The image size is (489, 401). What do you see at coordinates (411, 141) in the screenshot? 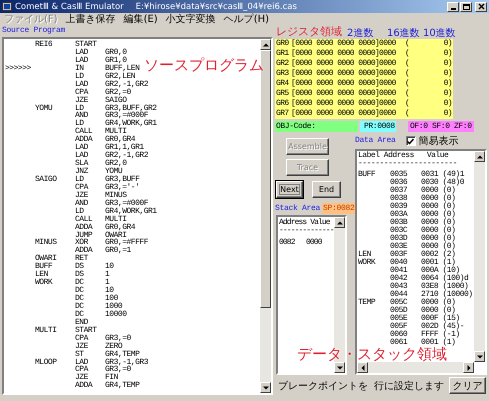
I see `checkbox` at bounding box center [411, 141].